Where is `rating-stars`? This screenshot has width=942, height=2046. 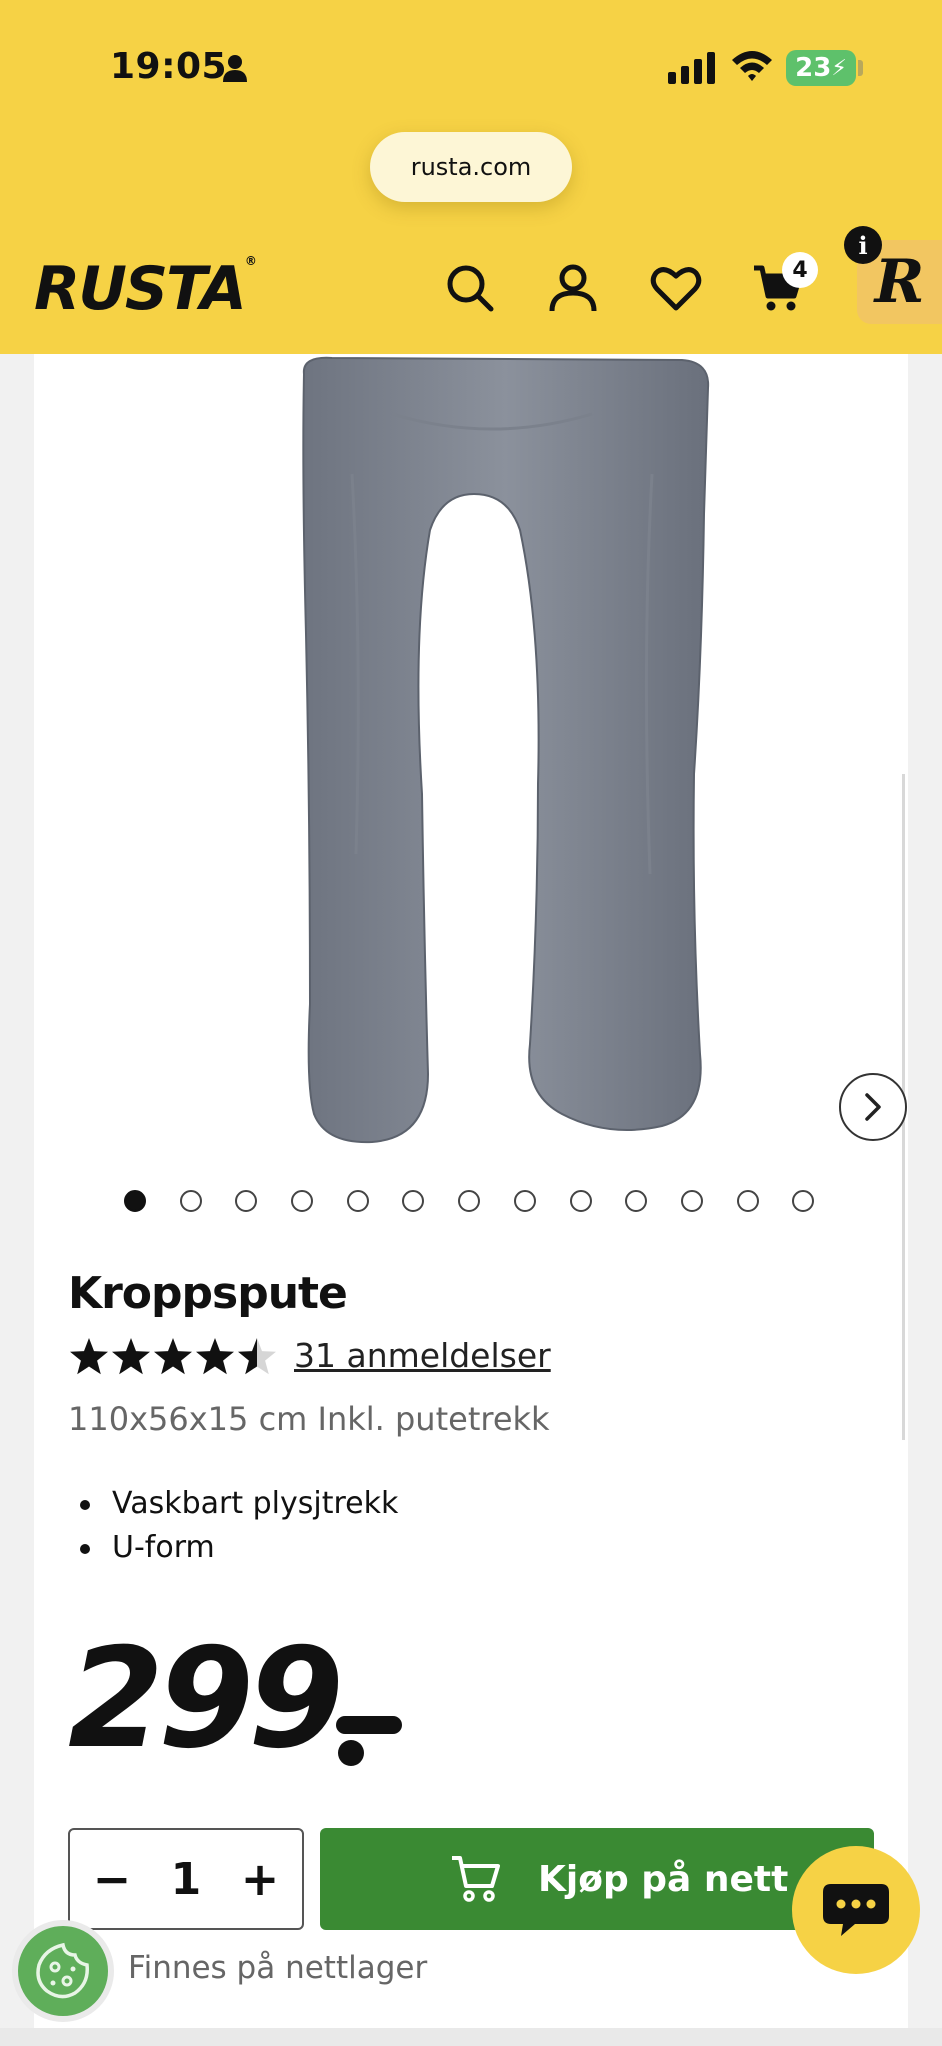
rating-stars is located at coordinates (173, 1356).